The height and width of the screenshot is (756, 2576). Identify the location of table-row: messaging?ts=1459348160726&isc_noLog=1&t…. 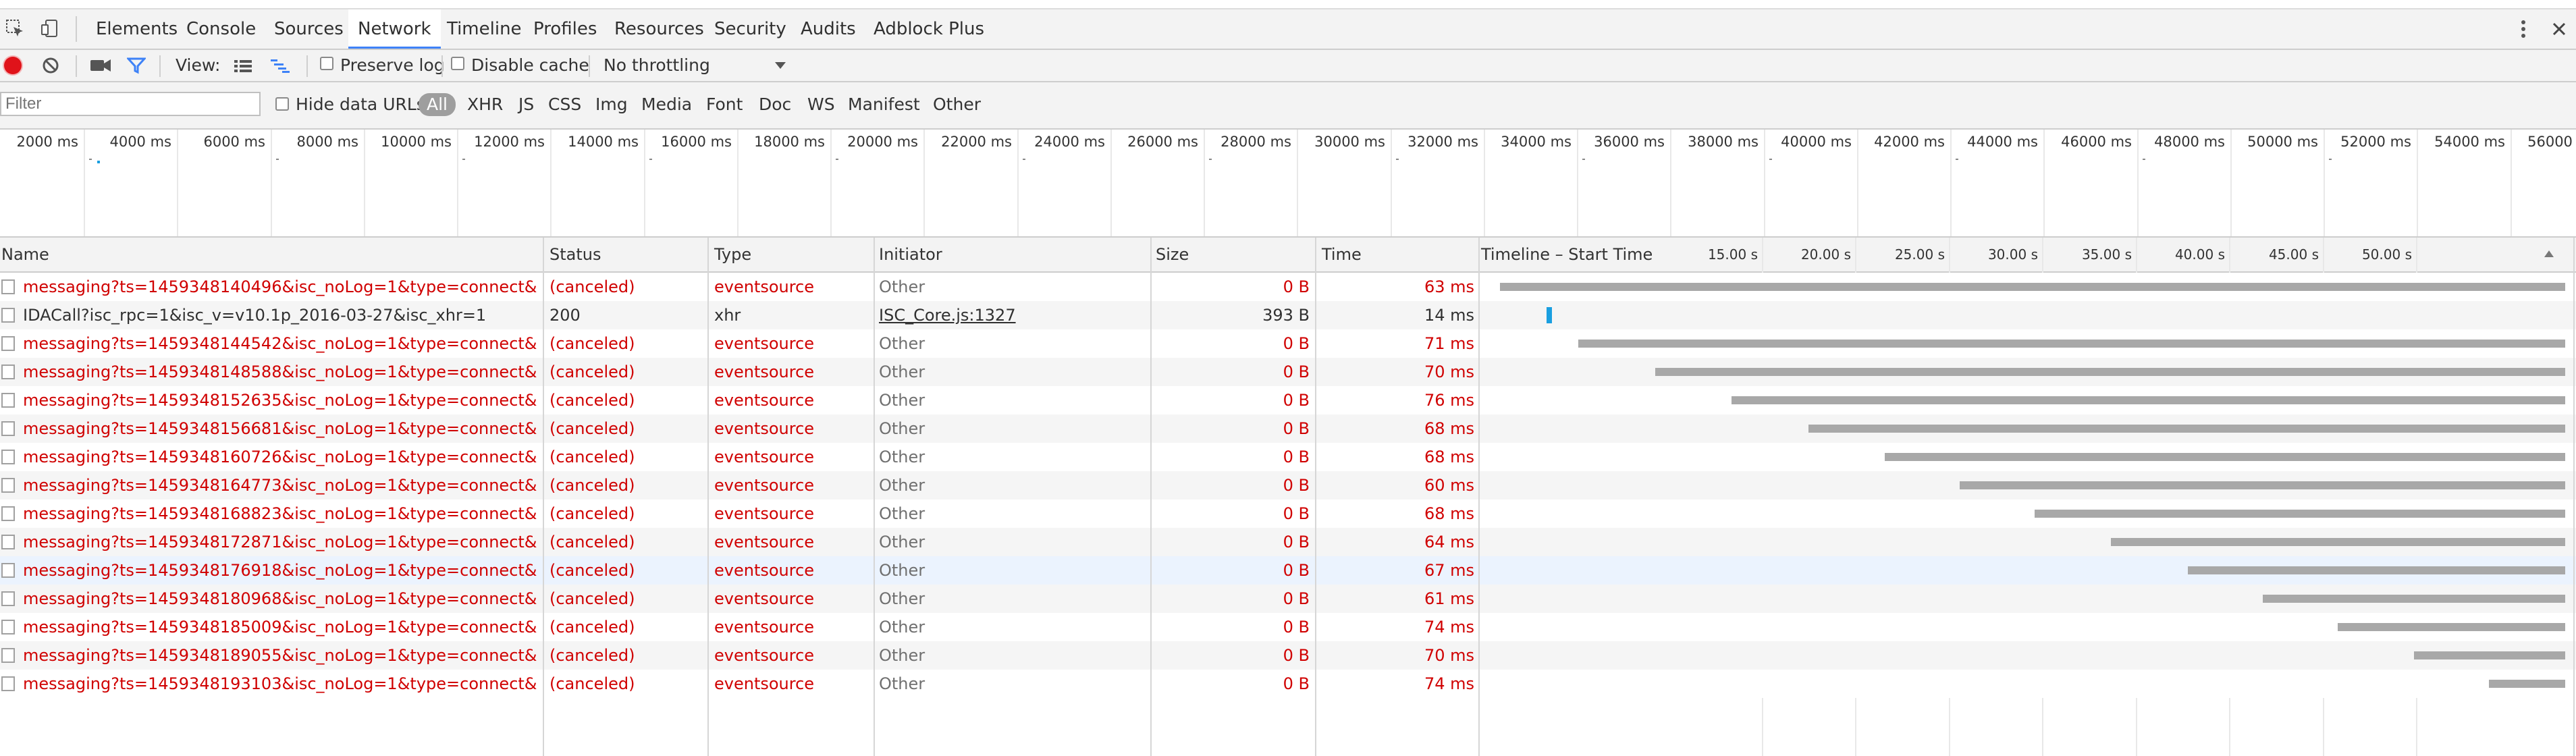
(1288, 457).